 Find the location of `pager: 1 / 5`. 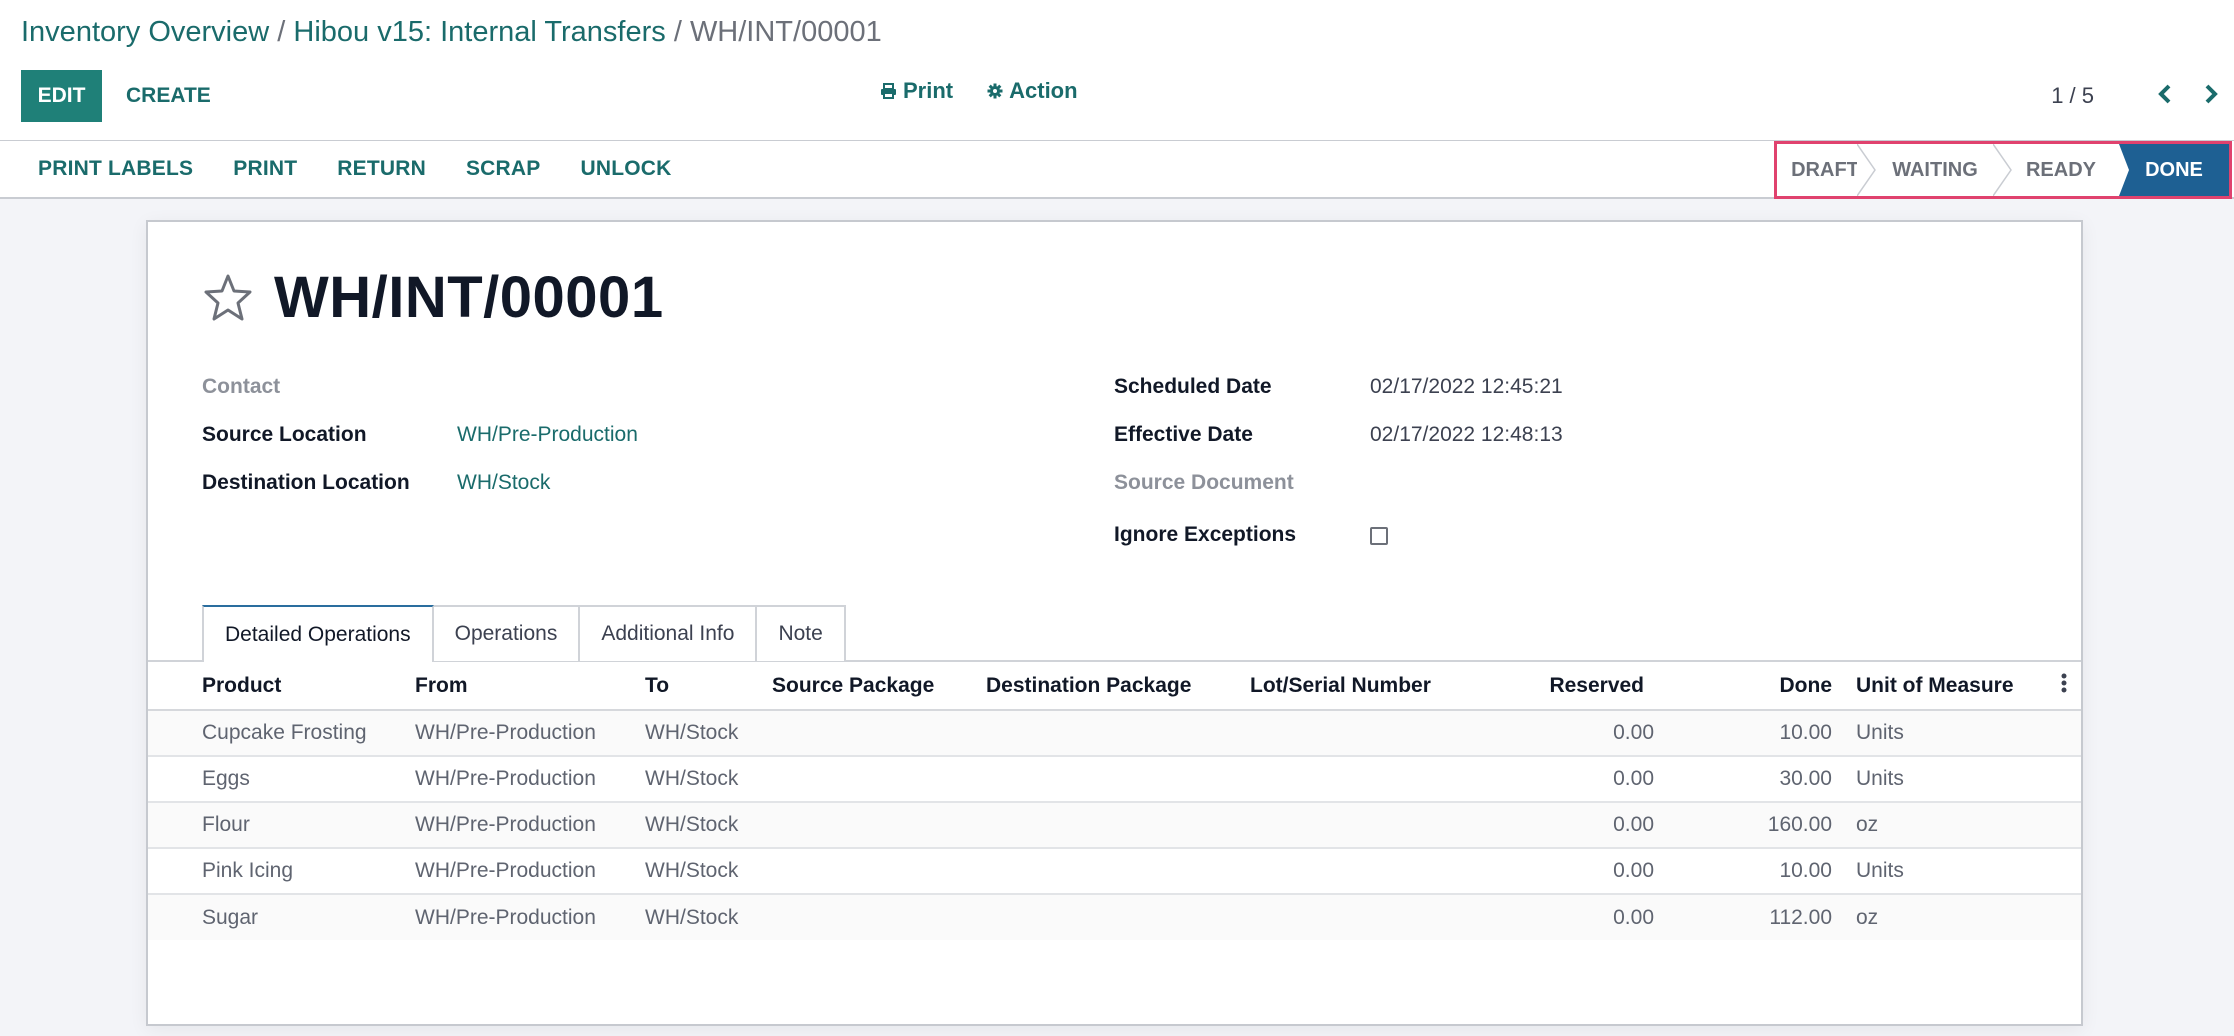

pager: 1 / 5 is located at coordinates (2142, 96).